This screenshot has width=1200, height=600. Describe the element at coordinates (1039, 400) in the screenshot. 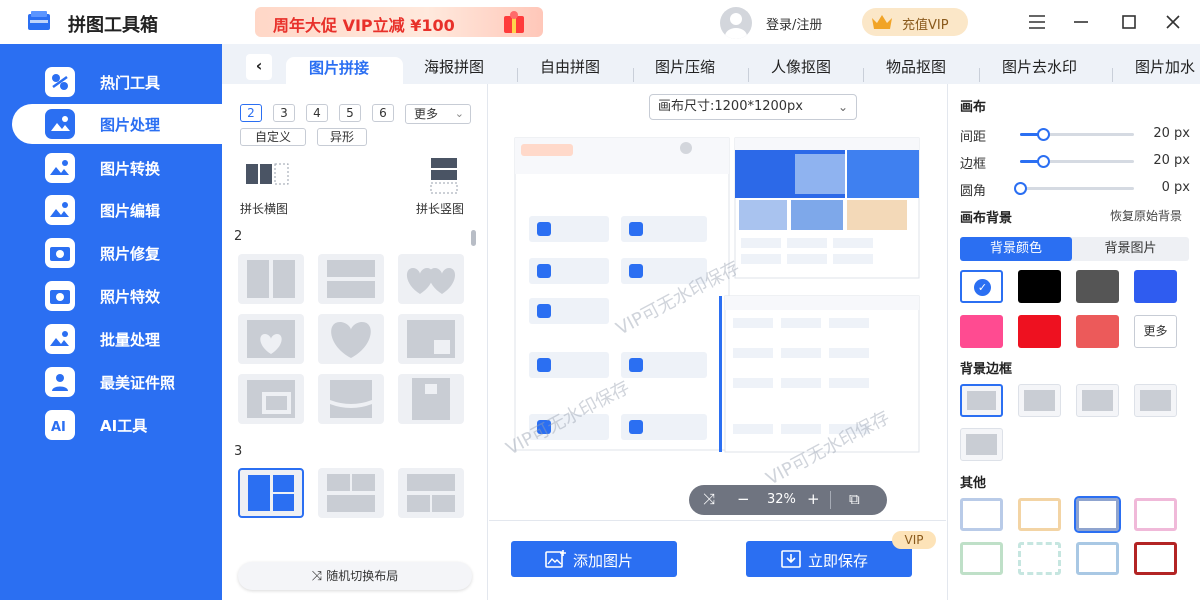

I see `border-style-notched` at that location.